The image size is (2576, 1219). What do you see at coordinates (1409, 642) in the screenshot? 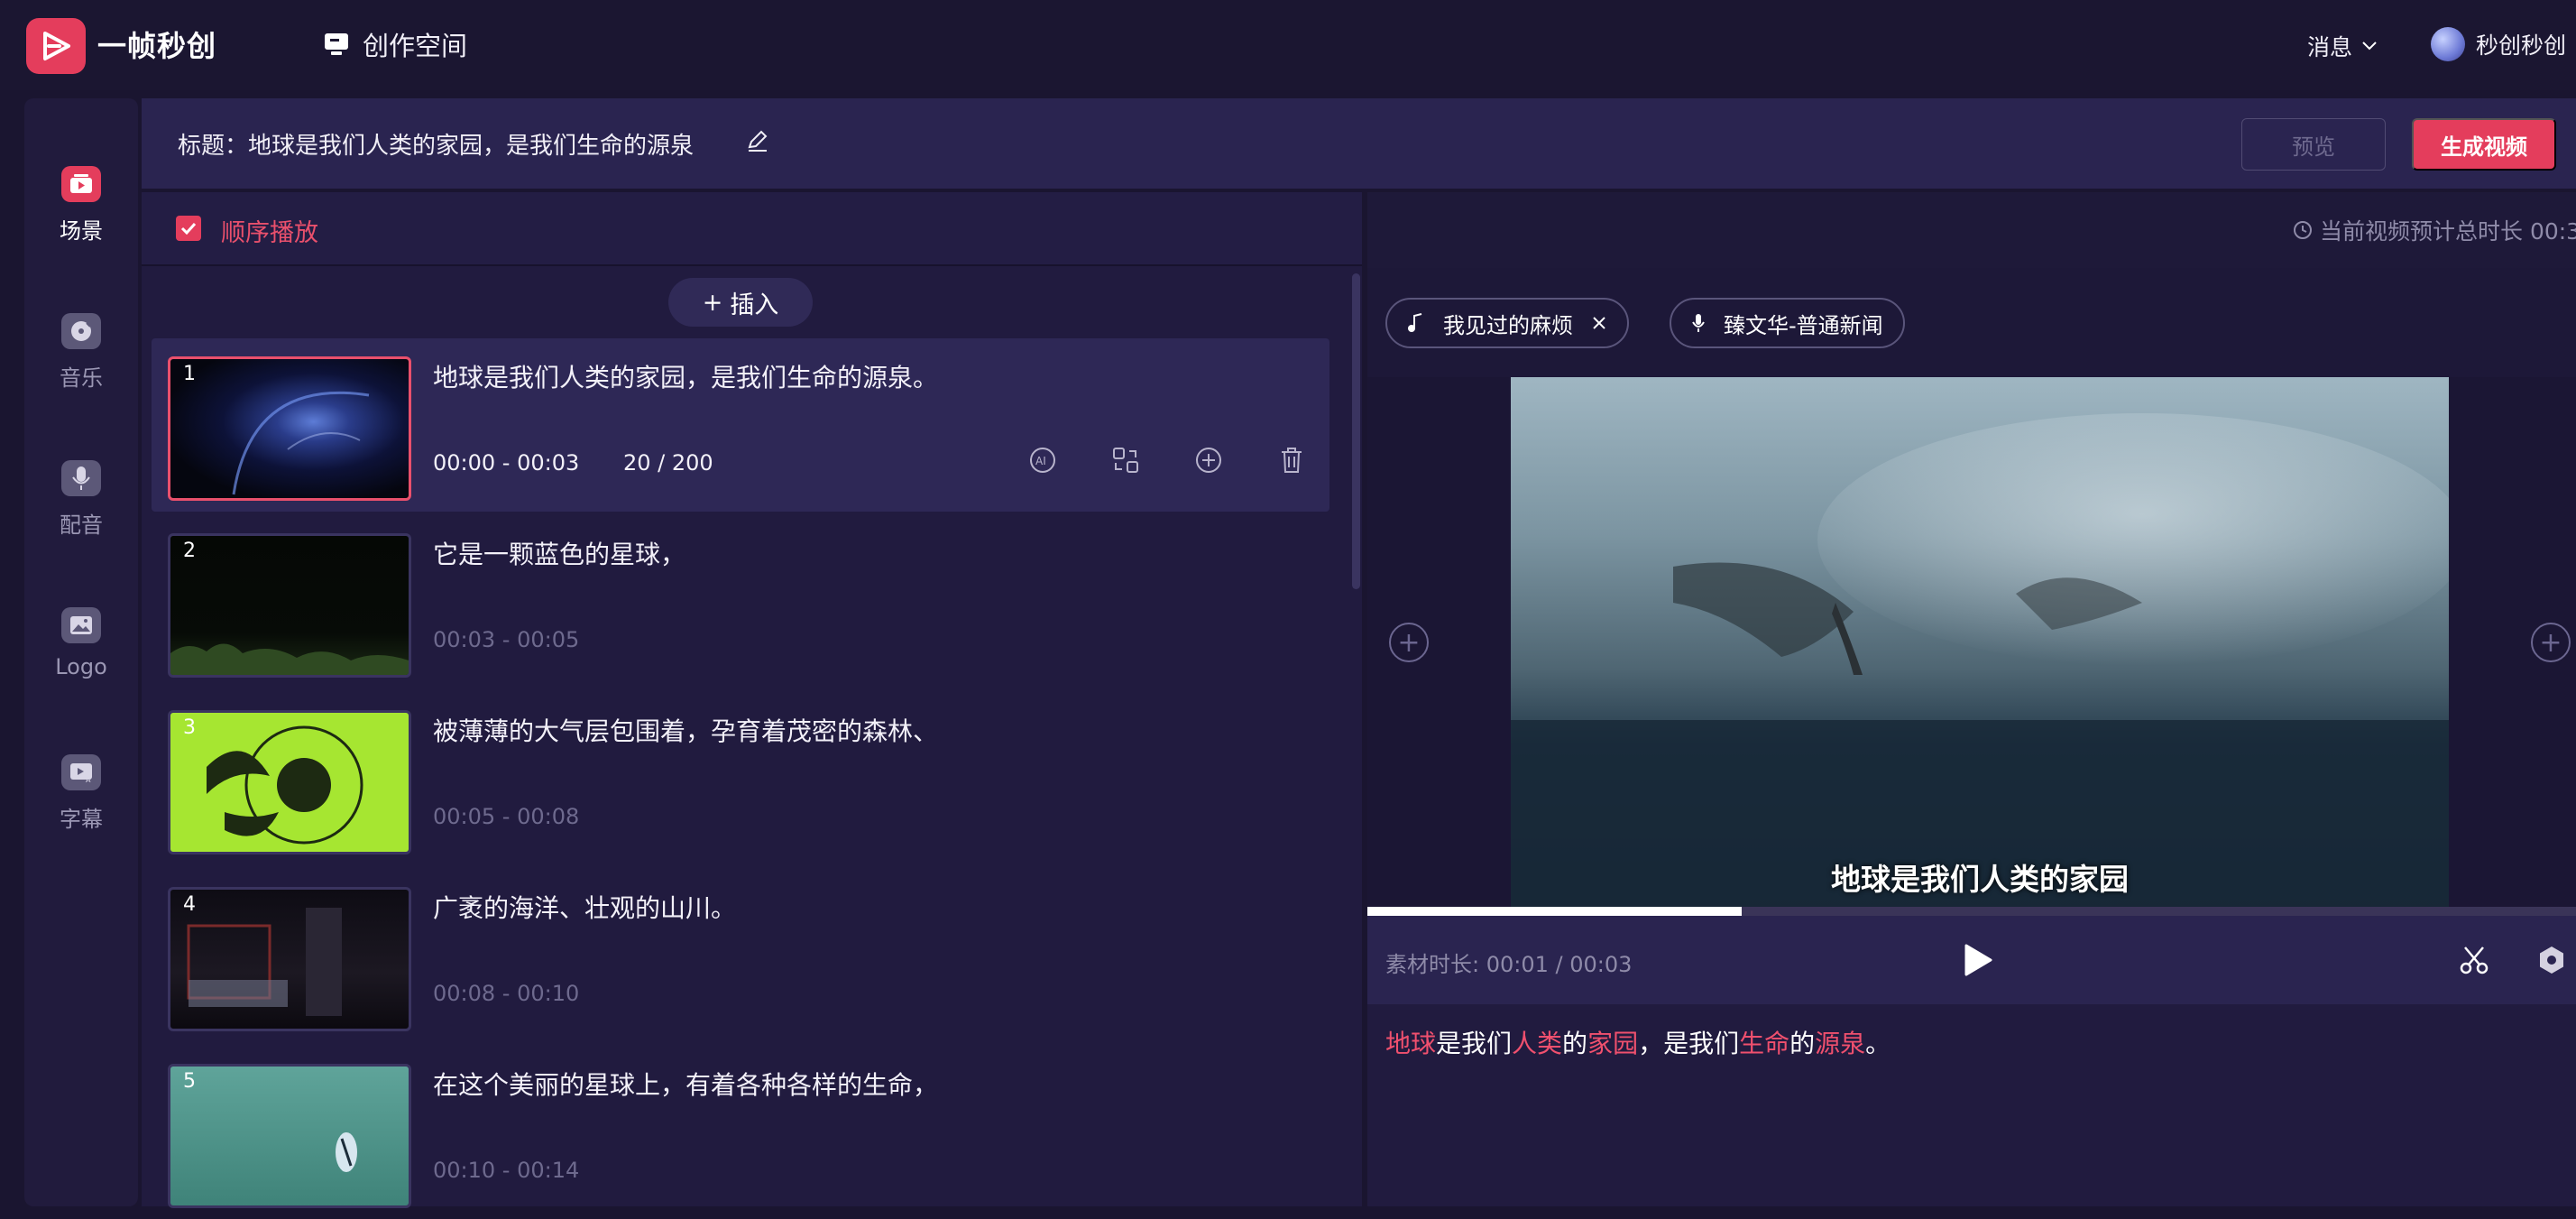
I see `add-before-icon: +` at bounding box center [1409, 642].